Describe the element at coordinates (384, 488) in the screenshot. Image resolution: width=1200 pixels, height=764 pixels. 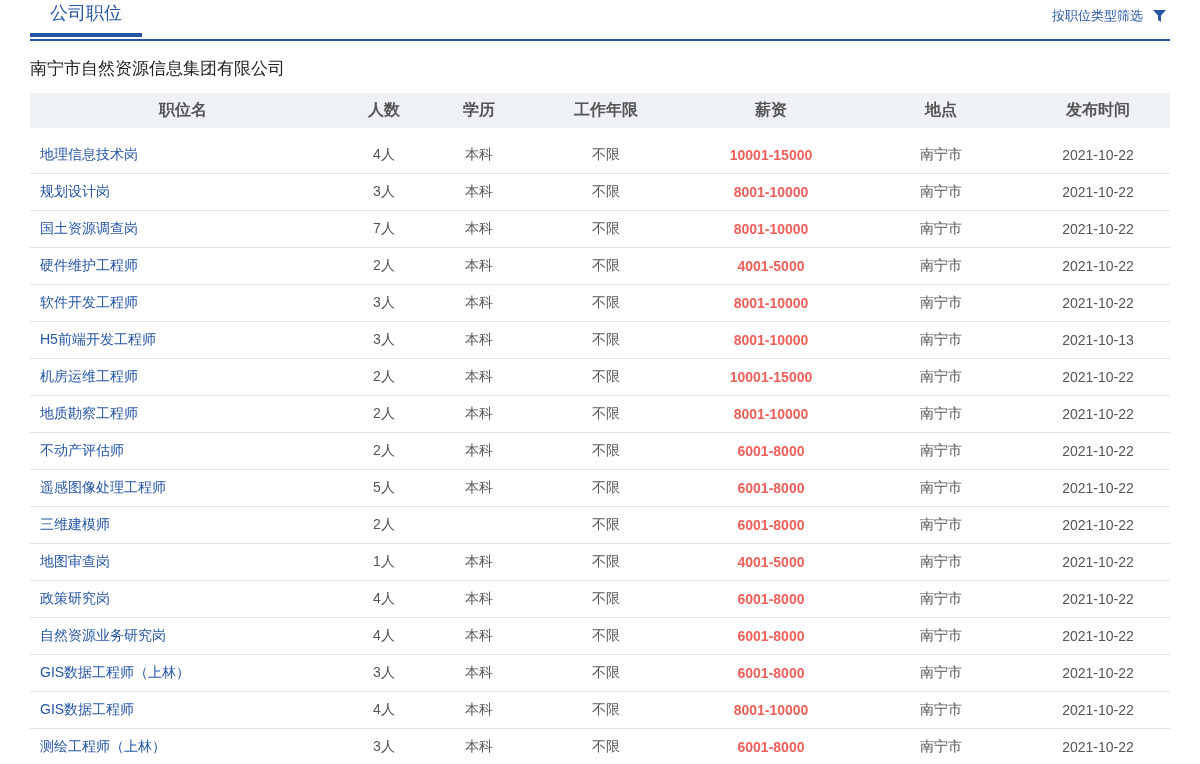
I see `table-cell-text: 5人` at that location.